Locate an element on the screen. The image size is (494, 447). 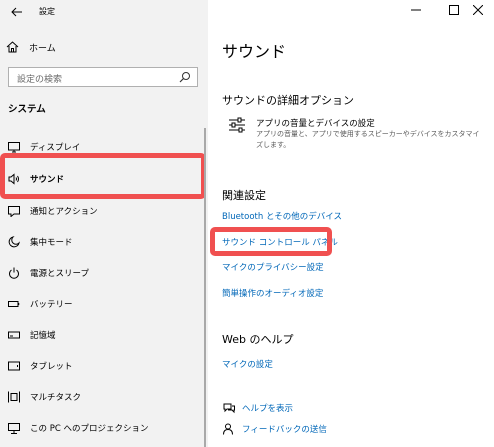
back-button is located at coordinates (17, 12).